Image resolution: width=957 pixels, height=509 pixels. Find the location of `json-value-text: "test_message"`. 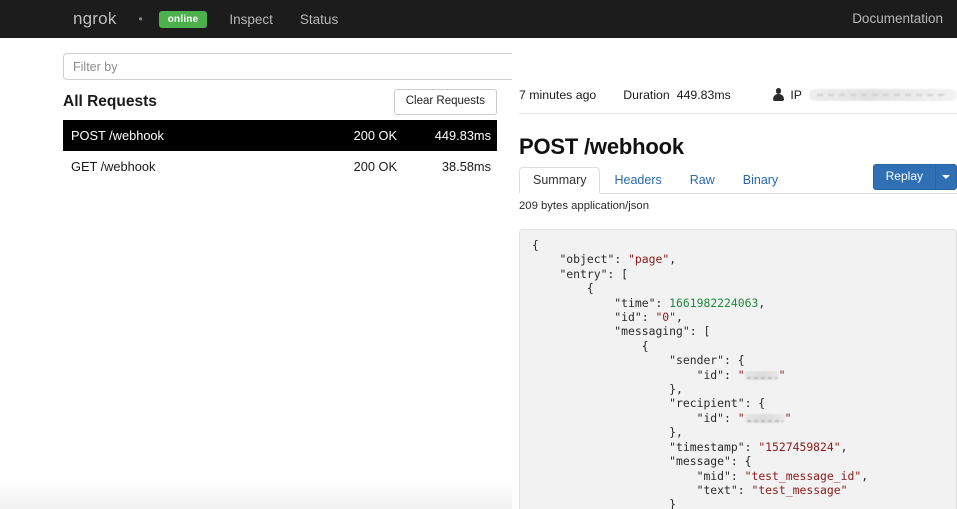

json-value-text: "test_message" is located at coordinates (799, 489).